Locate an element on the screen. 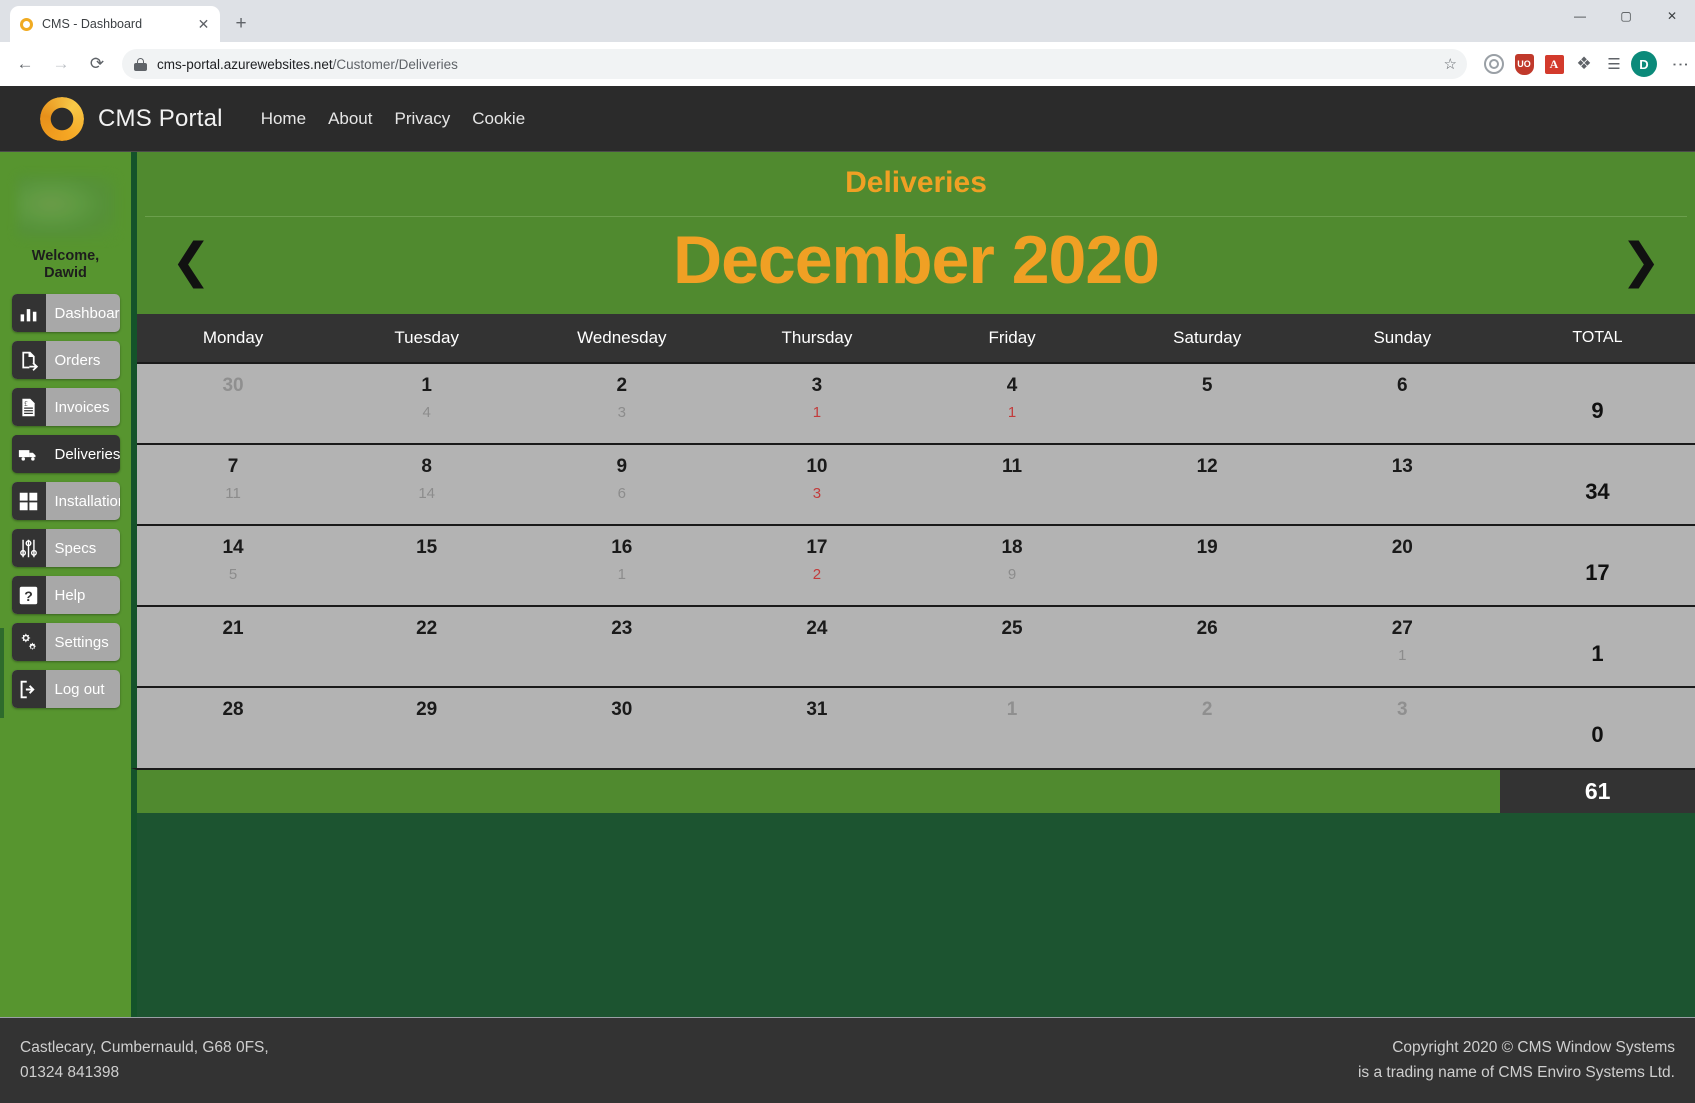 The height and width of the screenshot is (1103, 1695). calendar-day-cell: 27 1 is located at coordinates (1402, 646).